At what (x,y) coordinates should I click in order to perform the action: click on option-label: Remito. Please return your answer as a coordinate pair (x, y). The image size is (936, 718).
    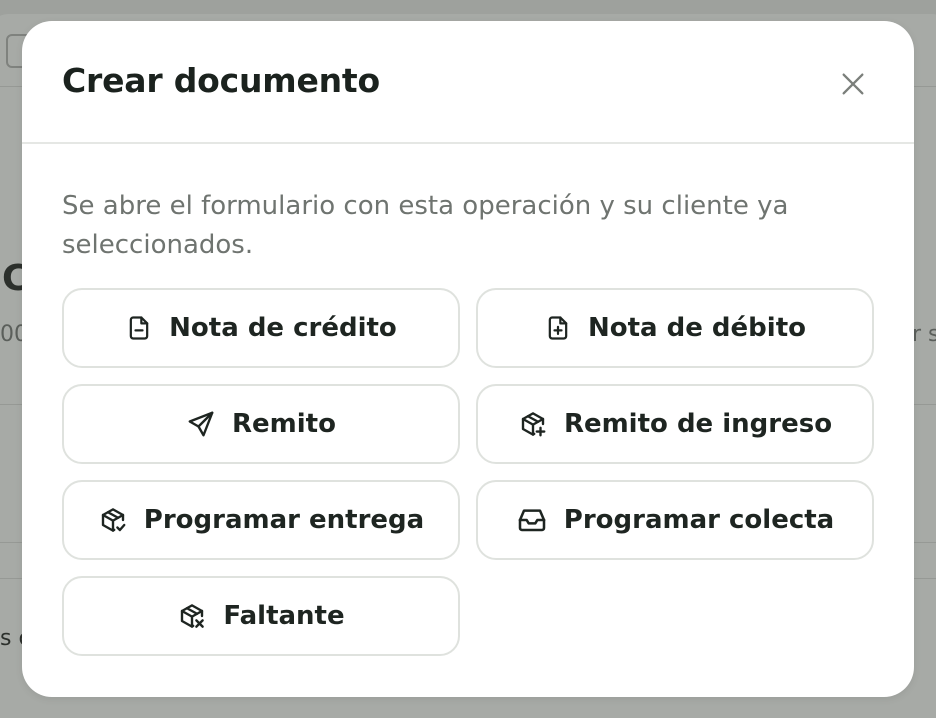
    Looking at the image, I should click on (284, 424).